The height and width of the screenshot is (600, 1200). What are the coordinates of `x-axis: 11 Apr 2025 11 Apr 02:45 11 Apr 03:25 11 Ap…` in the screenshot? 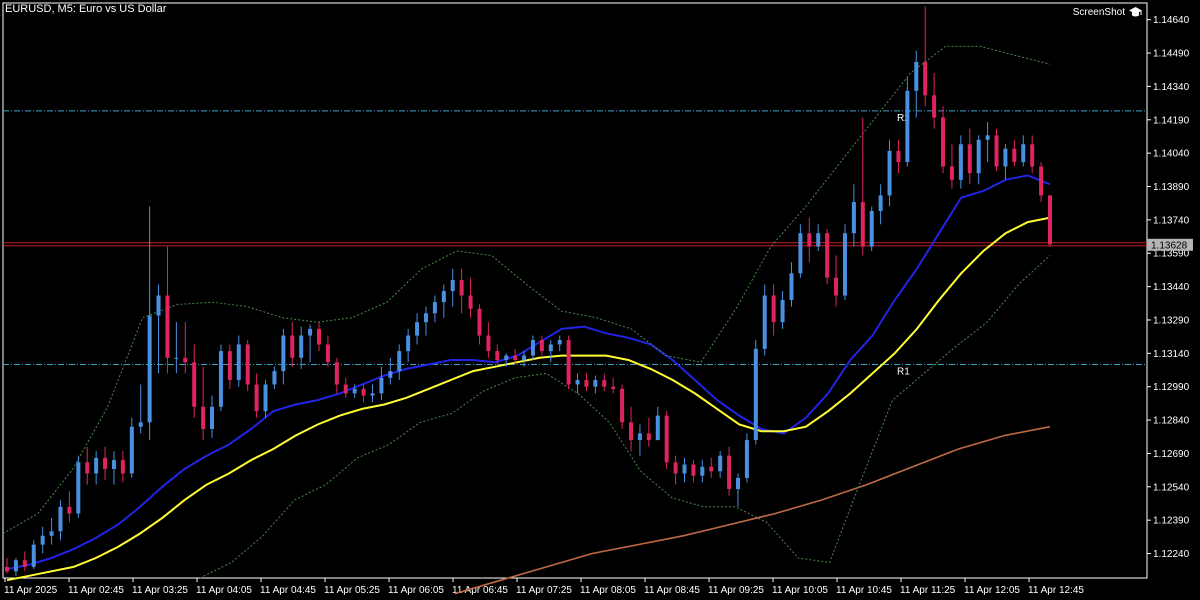 It's located at (544, 587).